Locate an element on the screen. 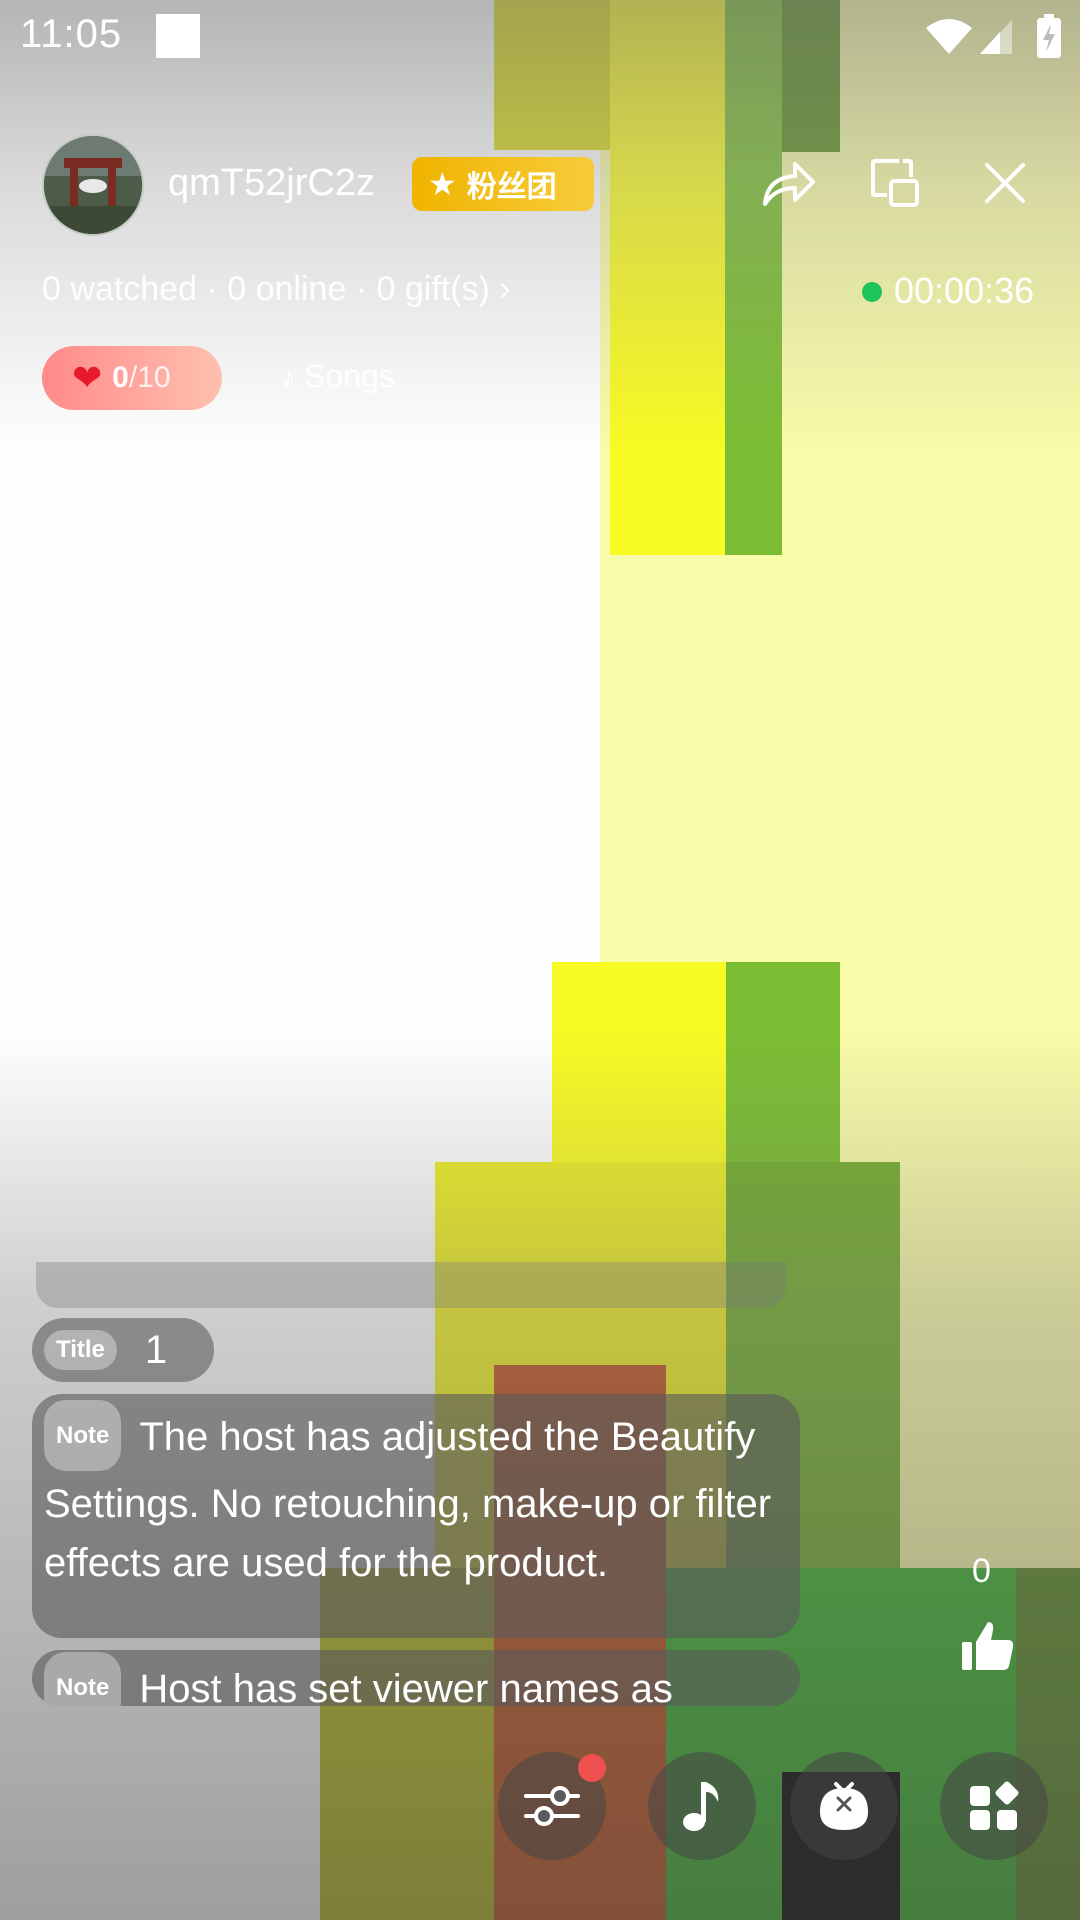  music-button is located at coordinates (702, 1806).